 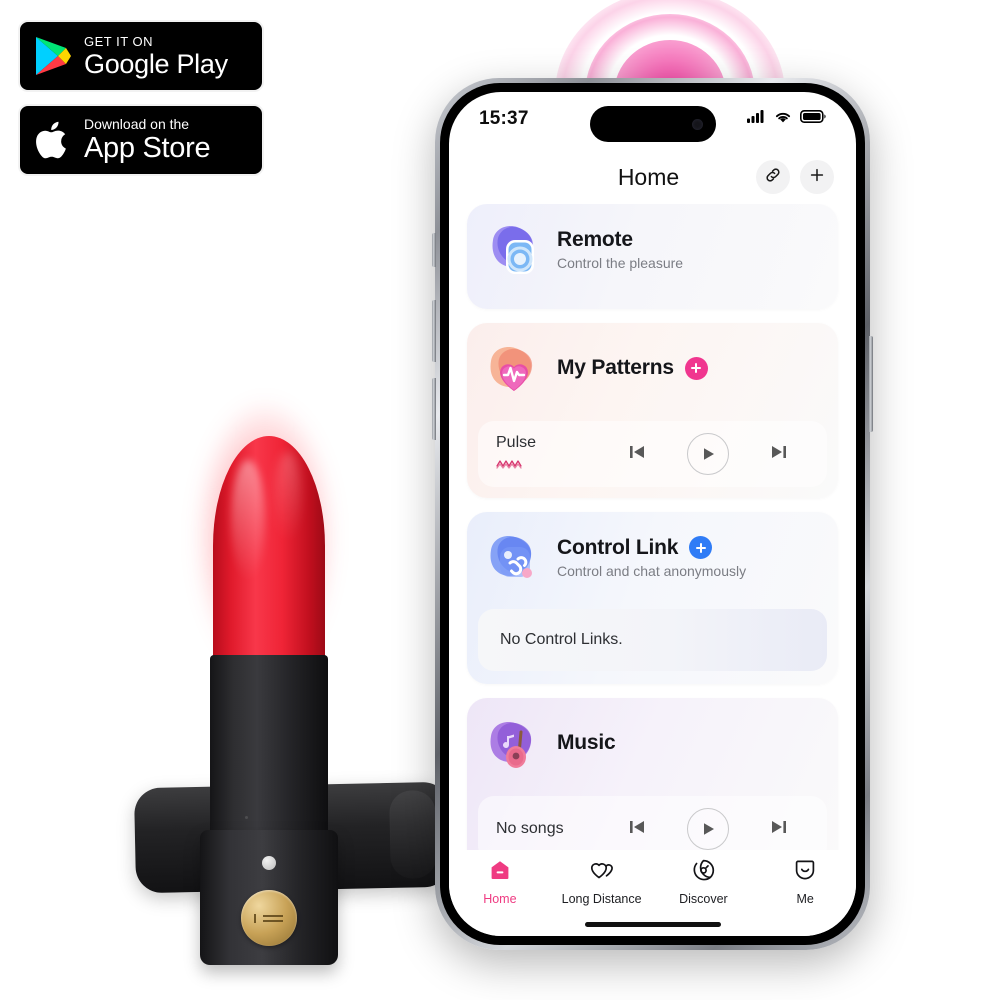 What do you see at coordinates (137, 124) in the screenshot?
I see `app-store-badge-small-text: Download on the` at bounding box center [137, 124].